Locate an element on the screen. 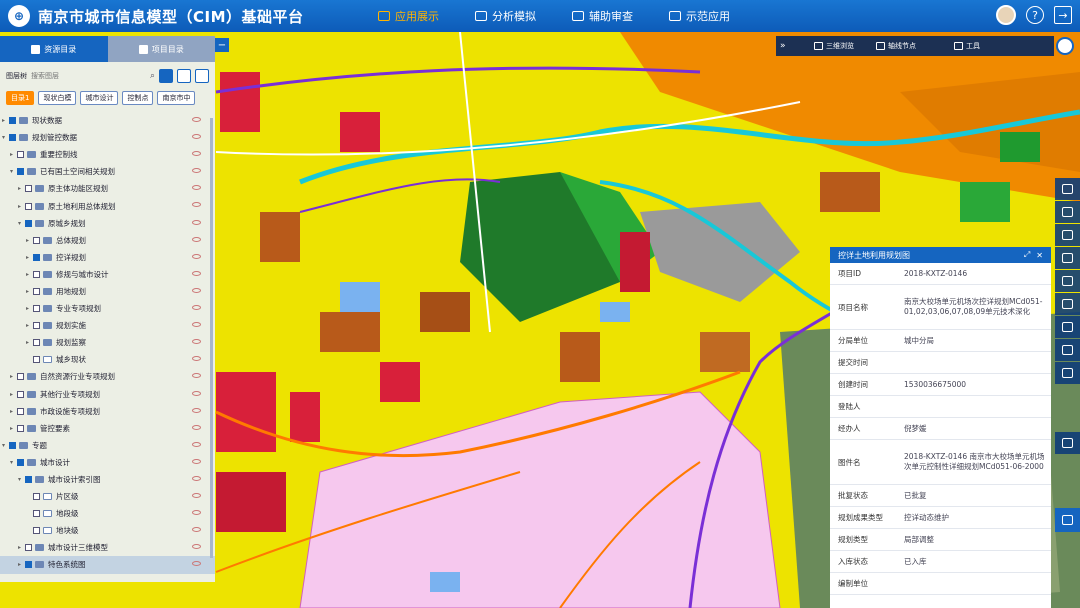 The image size is (1080, 608). view-list-icon is located at coordinates (184, 76).